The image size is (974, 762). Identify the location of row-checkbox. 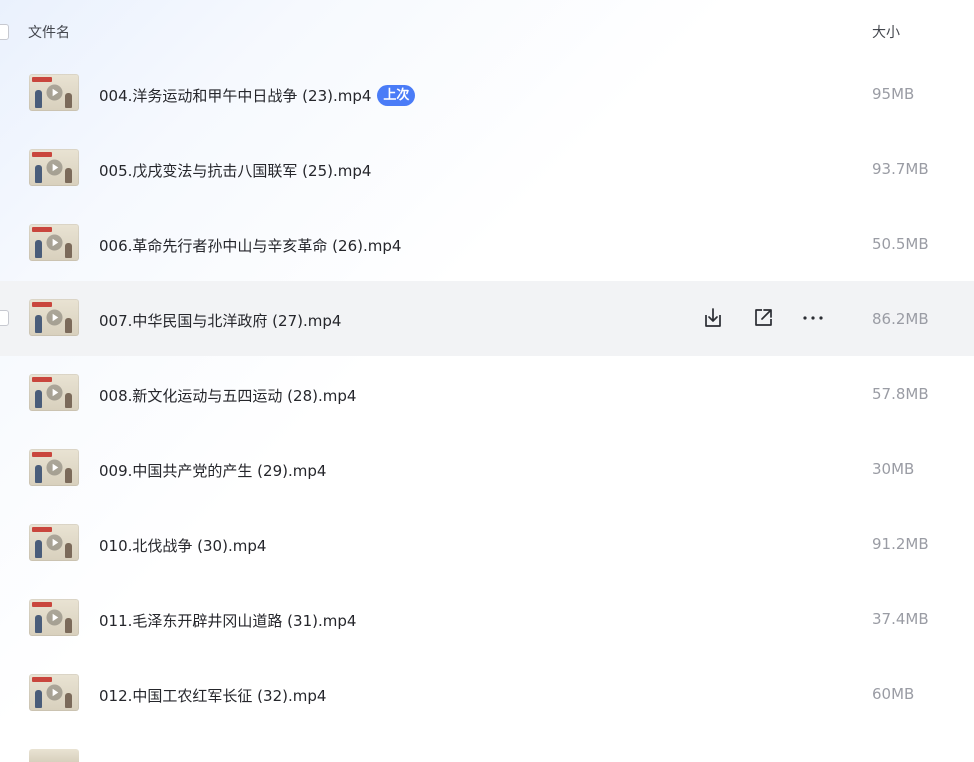
(4, 318).